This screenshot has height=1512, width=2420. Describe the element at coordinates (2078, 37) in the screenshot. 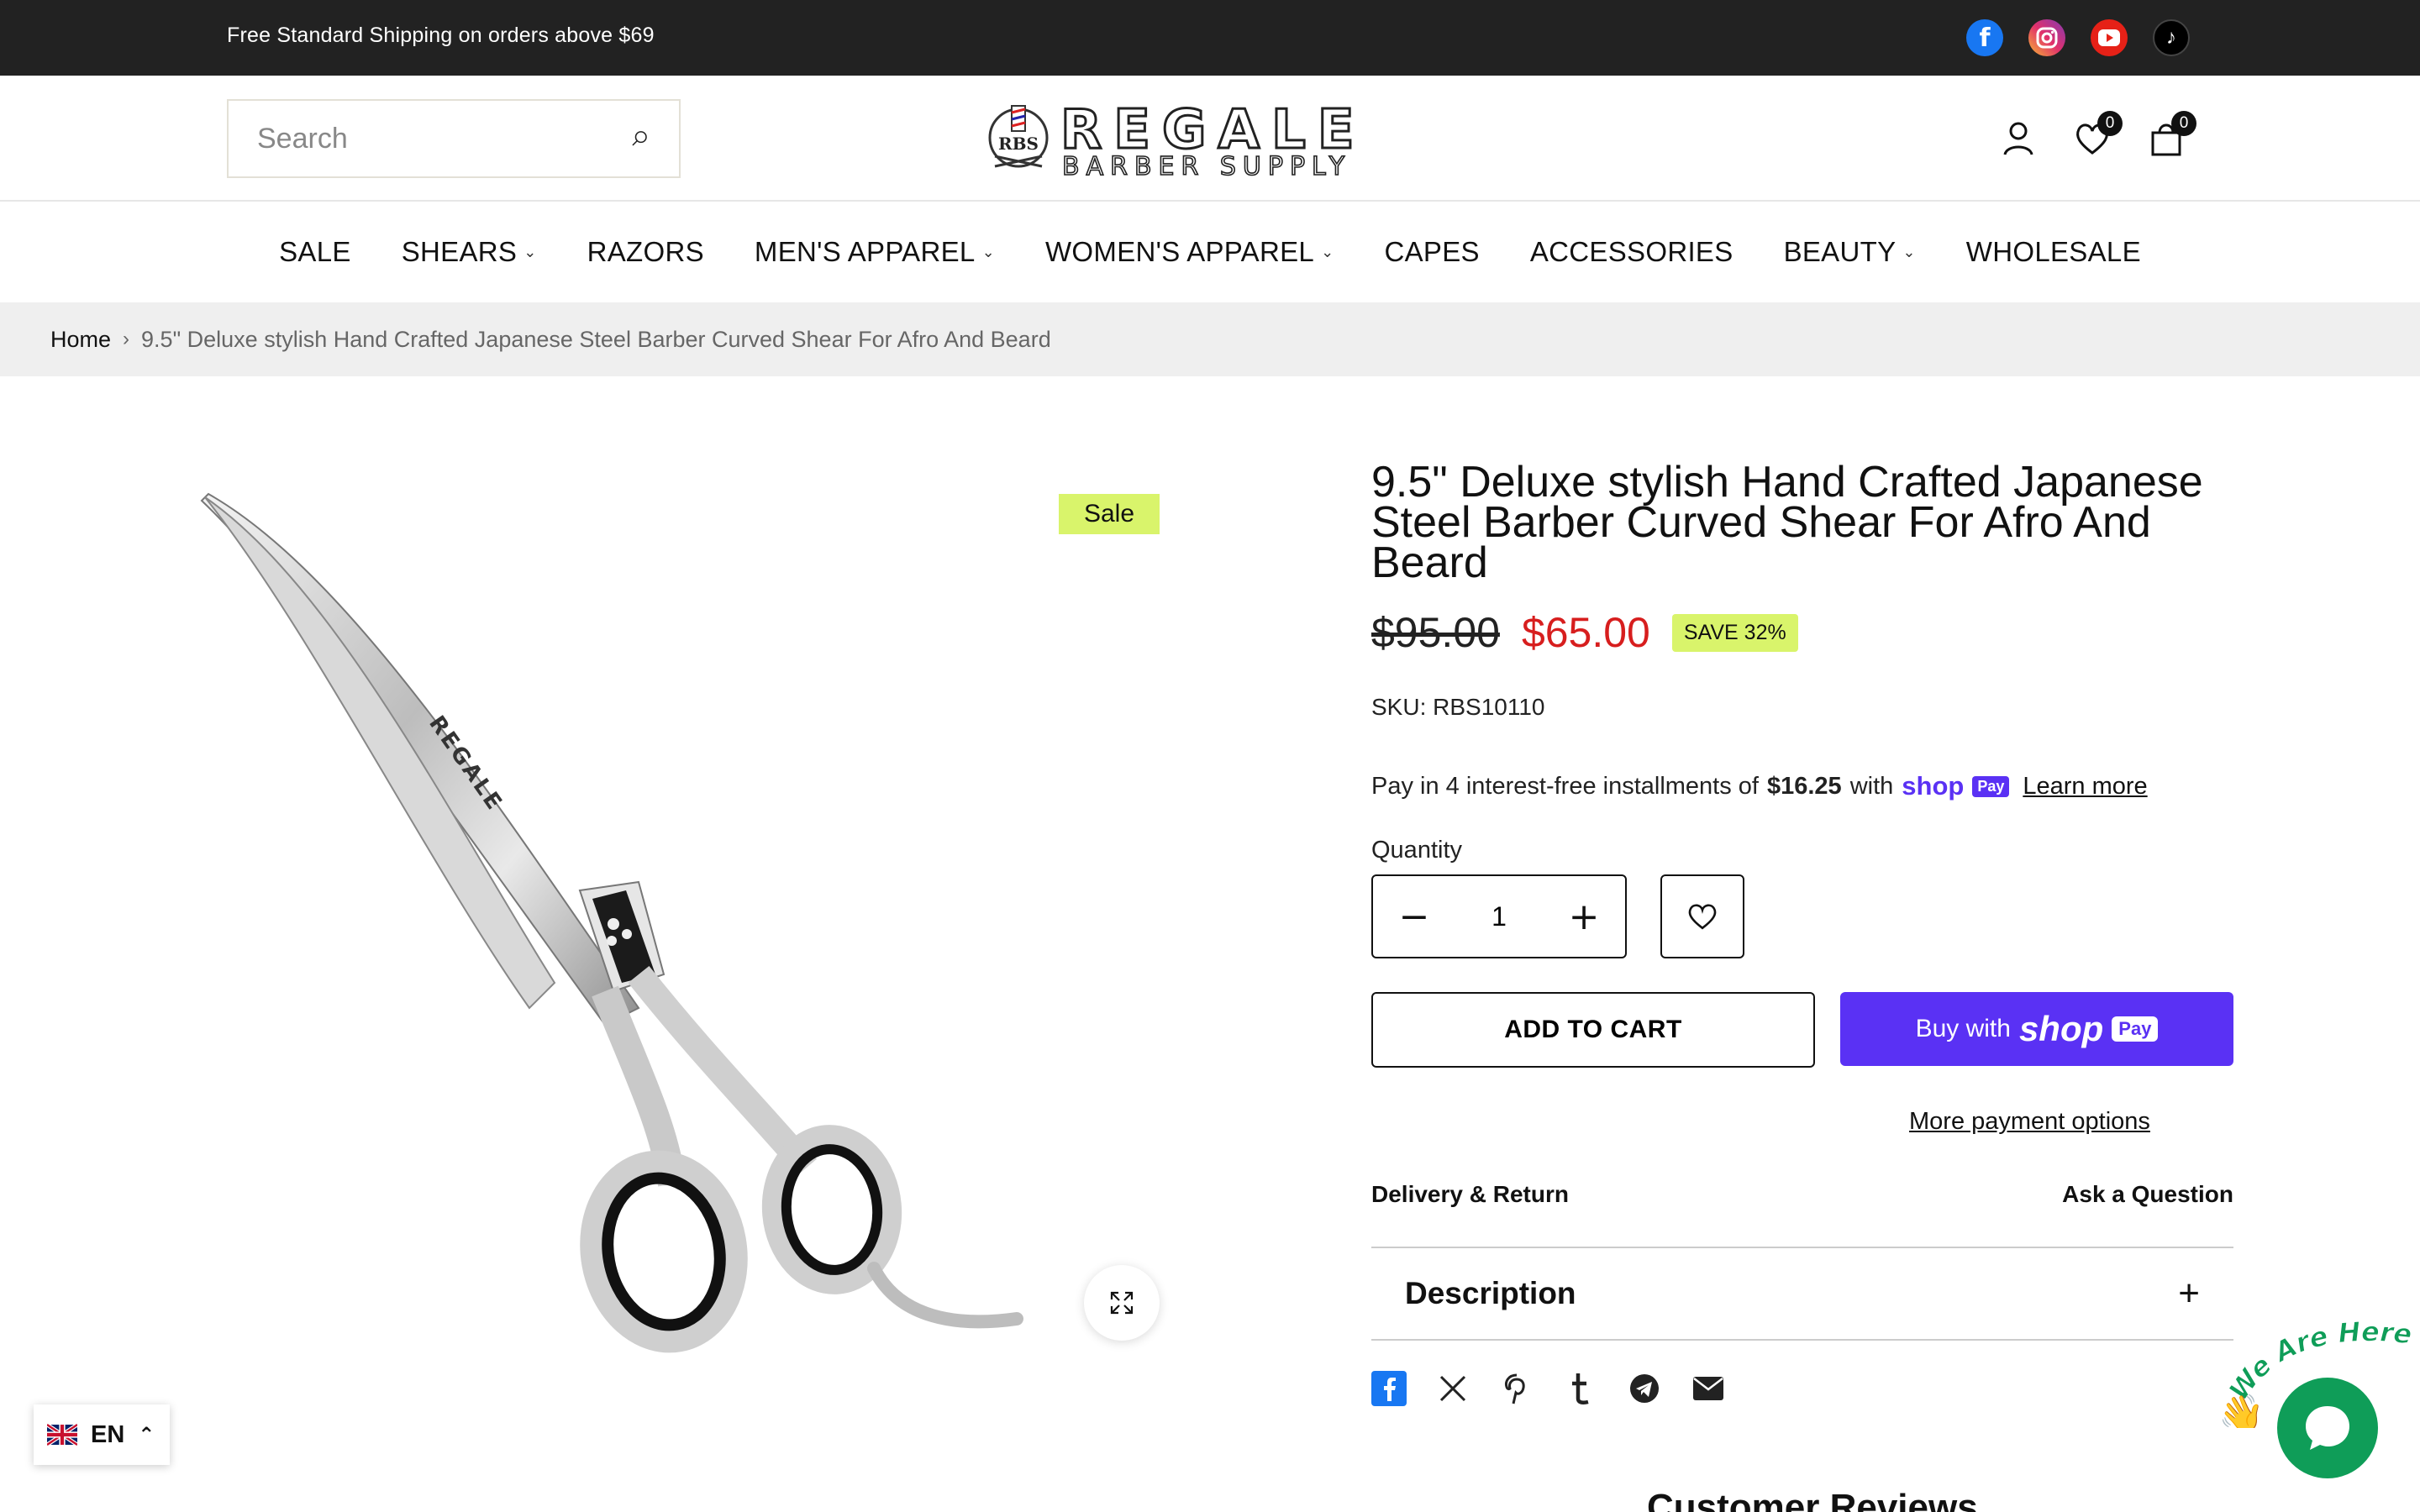

I see `social-links: f ♪` at that location.